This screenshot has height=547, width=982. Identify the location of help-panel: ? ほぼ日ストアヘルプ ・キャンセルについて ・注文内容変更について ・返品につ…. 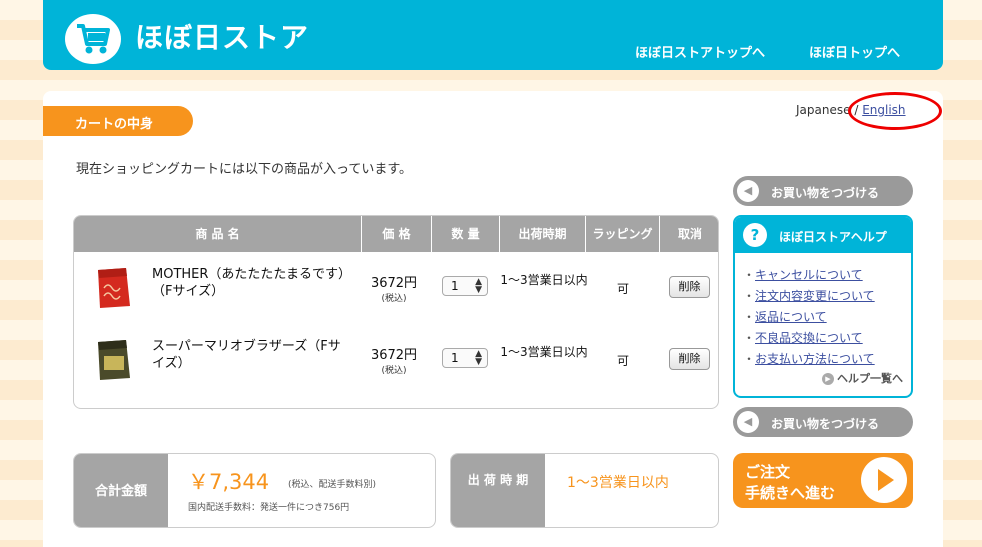
(823, 306).